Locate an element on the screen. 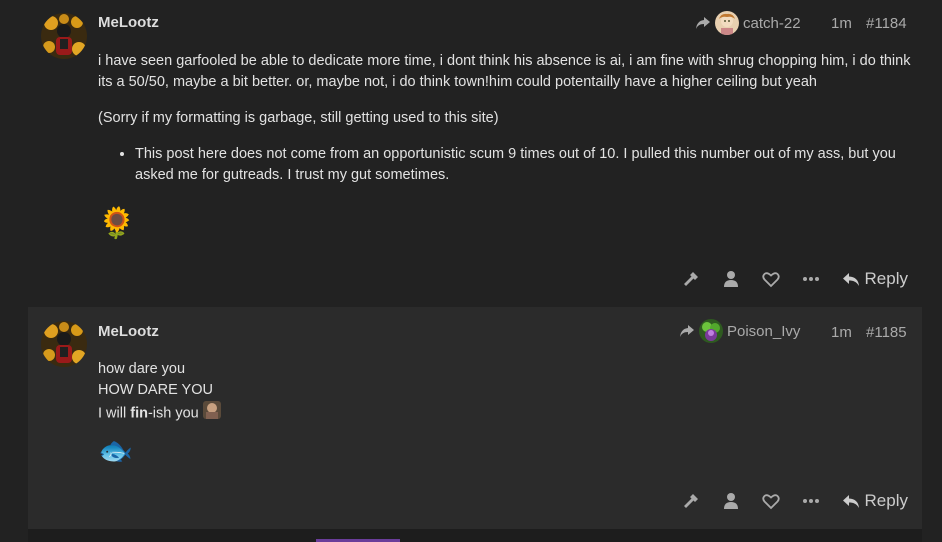 The image size is (942, 542). post-number: #1185 is located at coordinates (886, 332).